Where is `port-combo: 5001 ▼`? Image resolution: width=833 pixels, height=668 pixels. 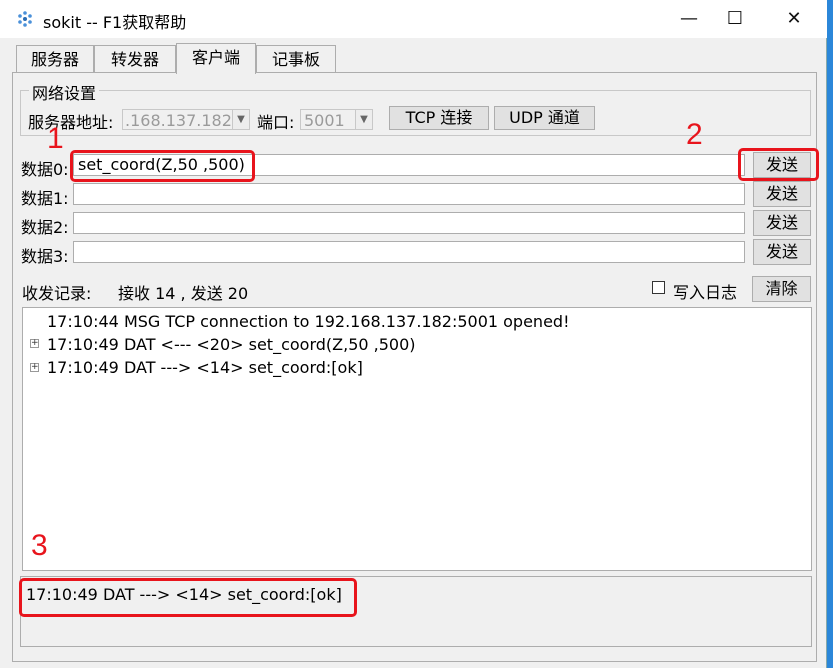
port-combo: 5001 ▼ is located at coordinates (336, 119).